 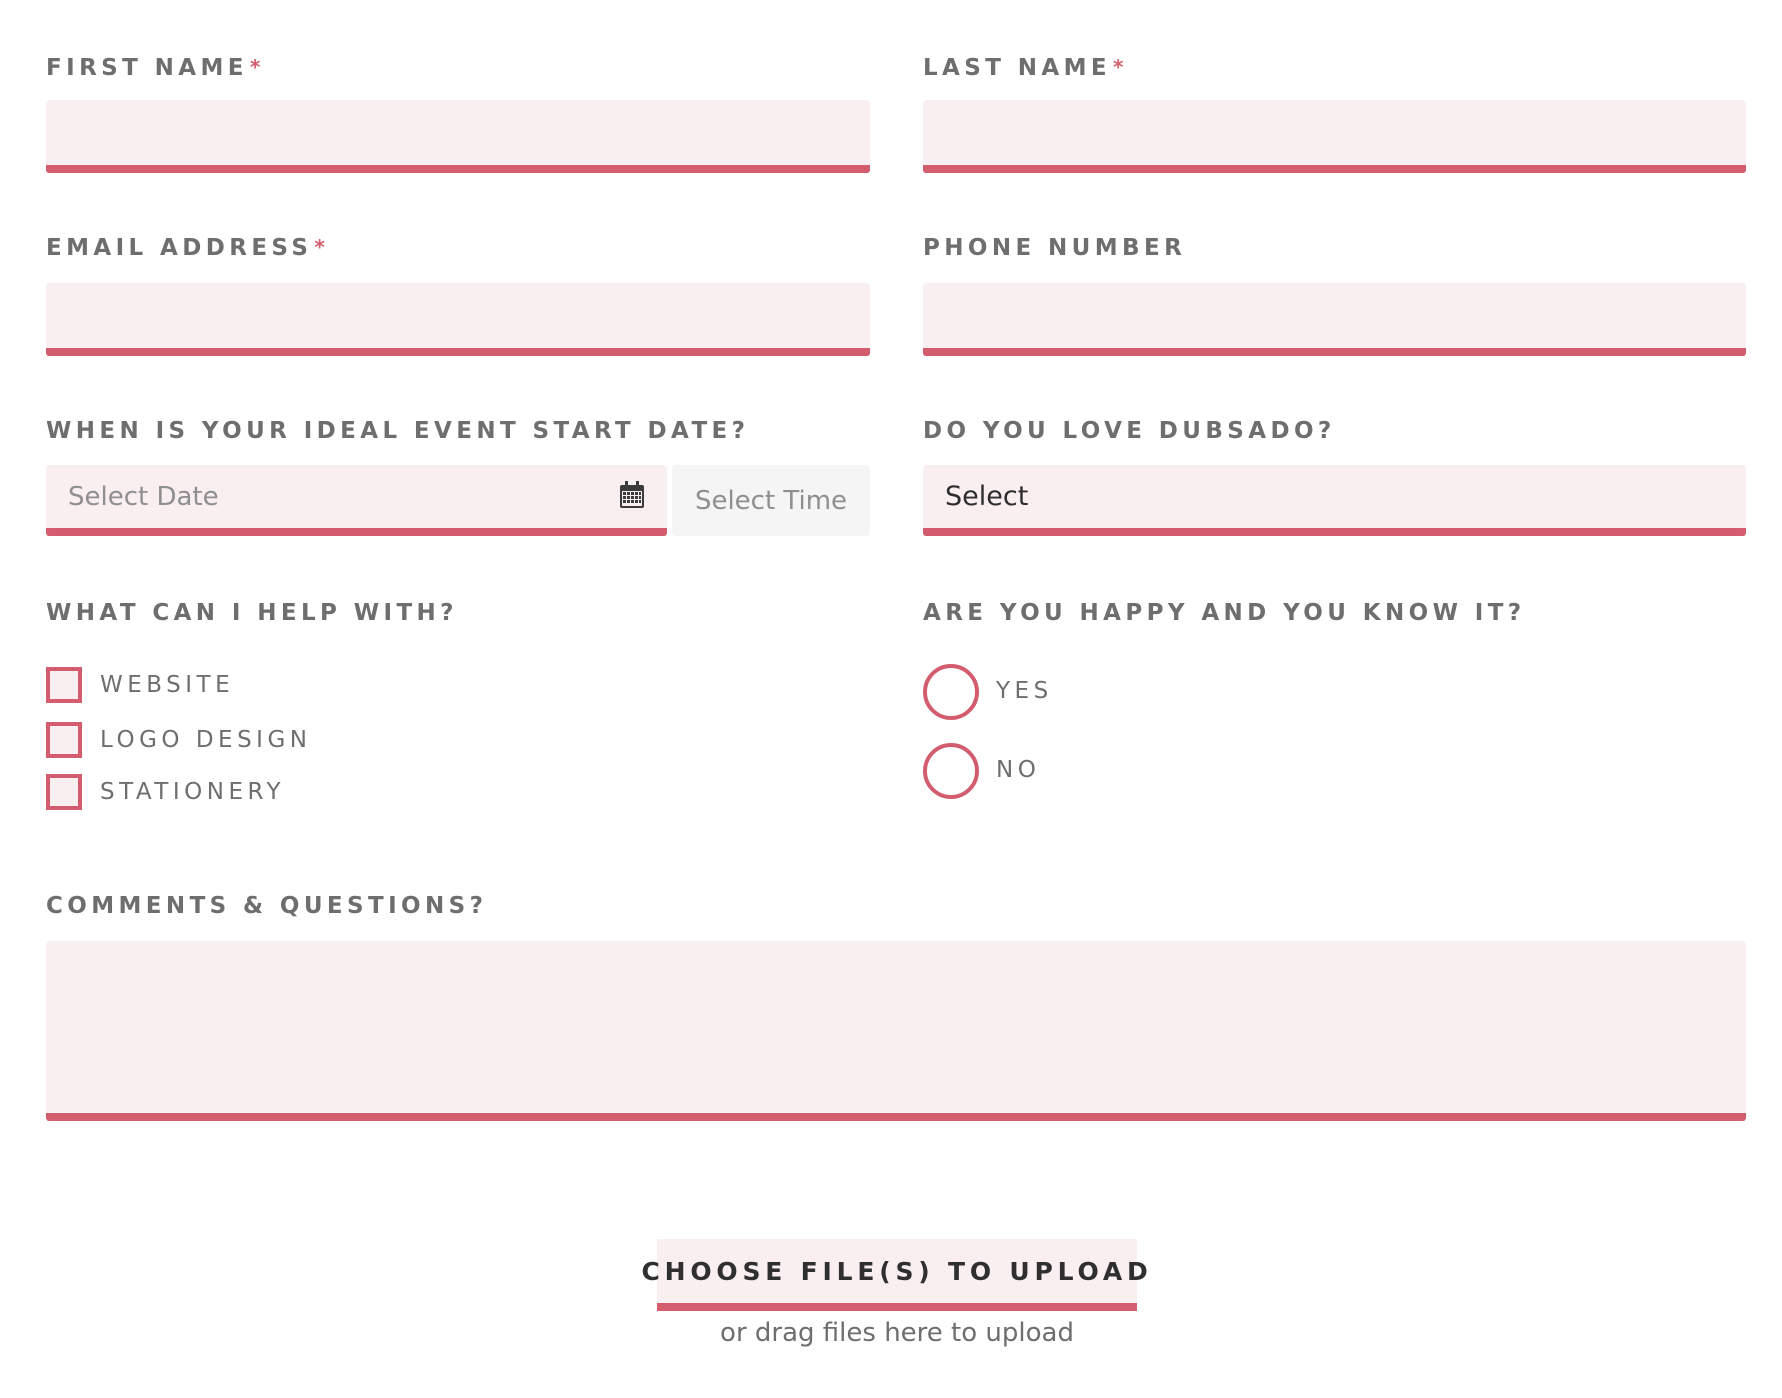 What do you see at coordinates (64, 792) in the screenshot?
I see `checkbox-stationery` at bounding box center [64, 792].